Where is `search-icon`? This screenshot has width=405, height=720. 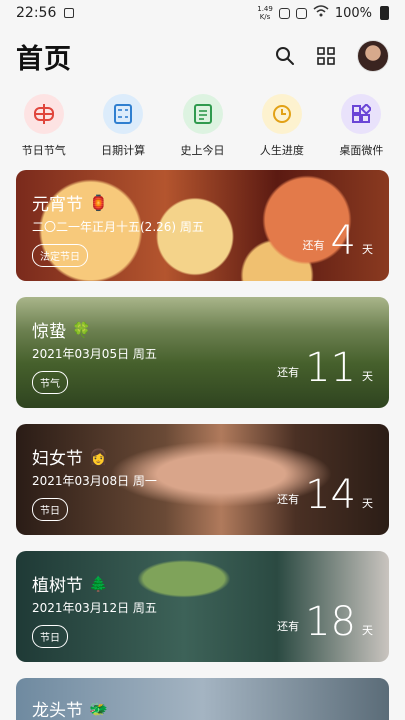
search-icon is located at coordinates (285, 56).